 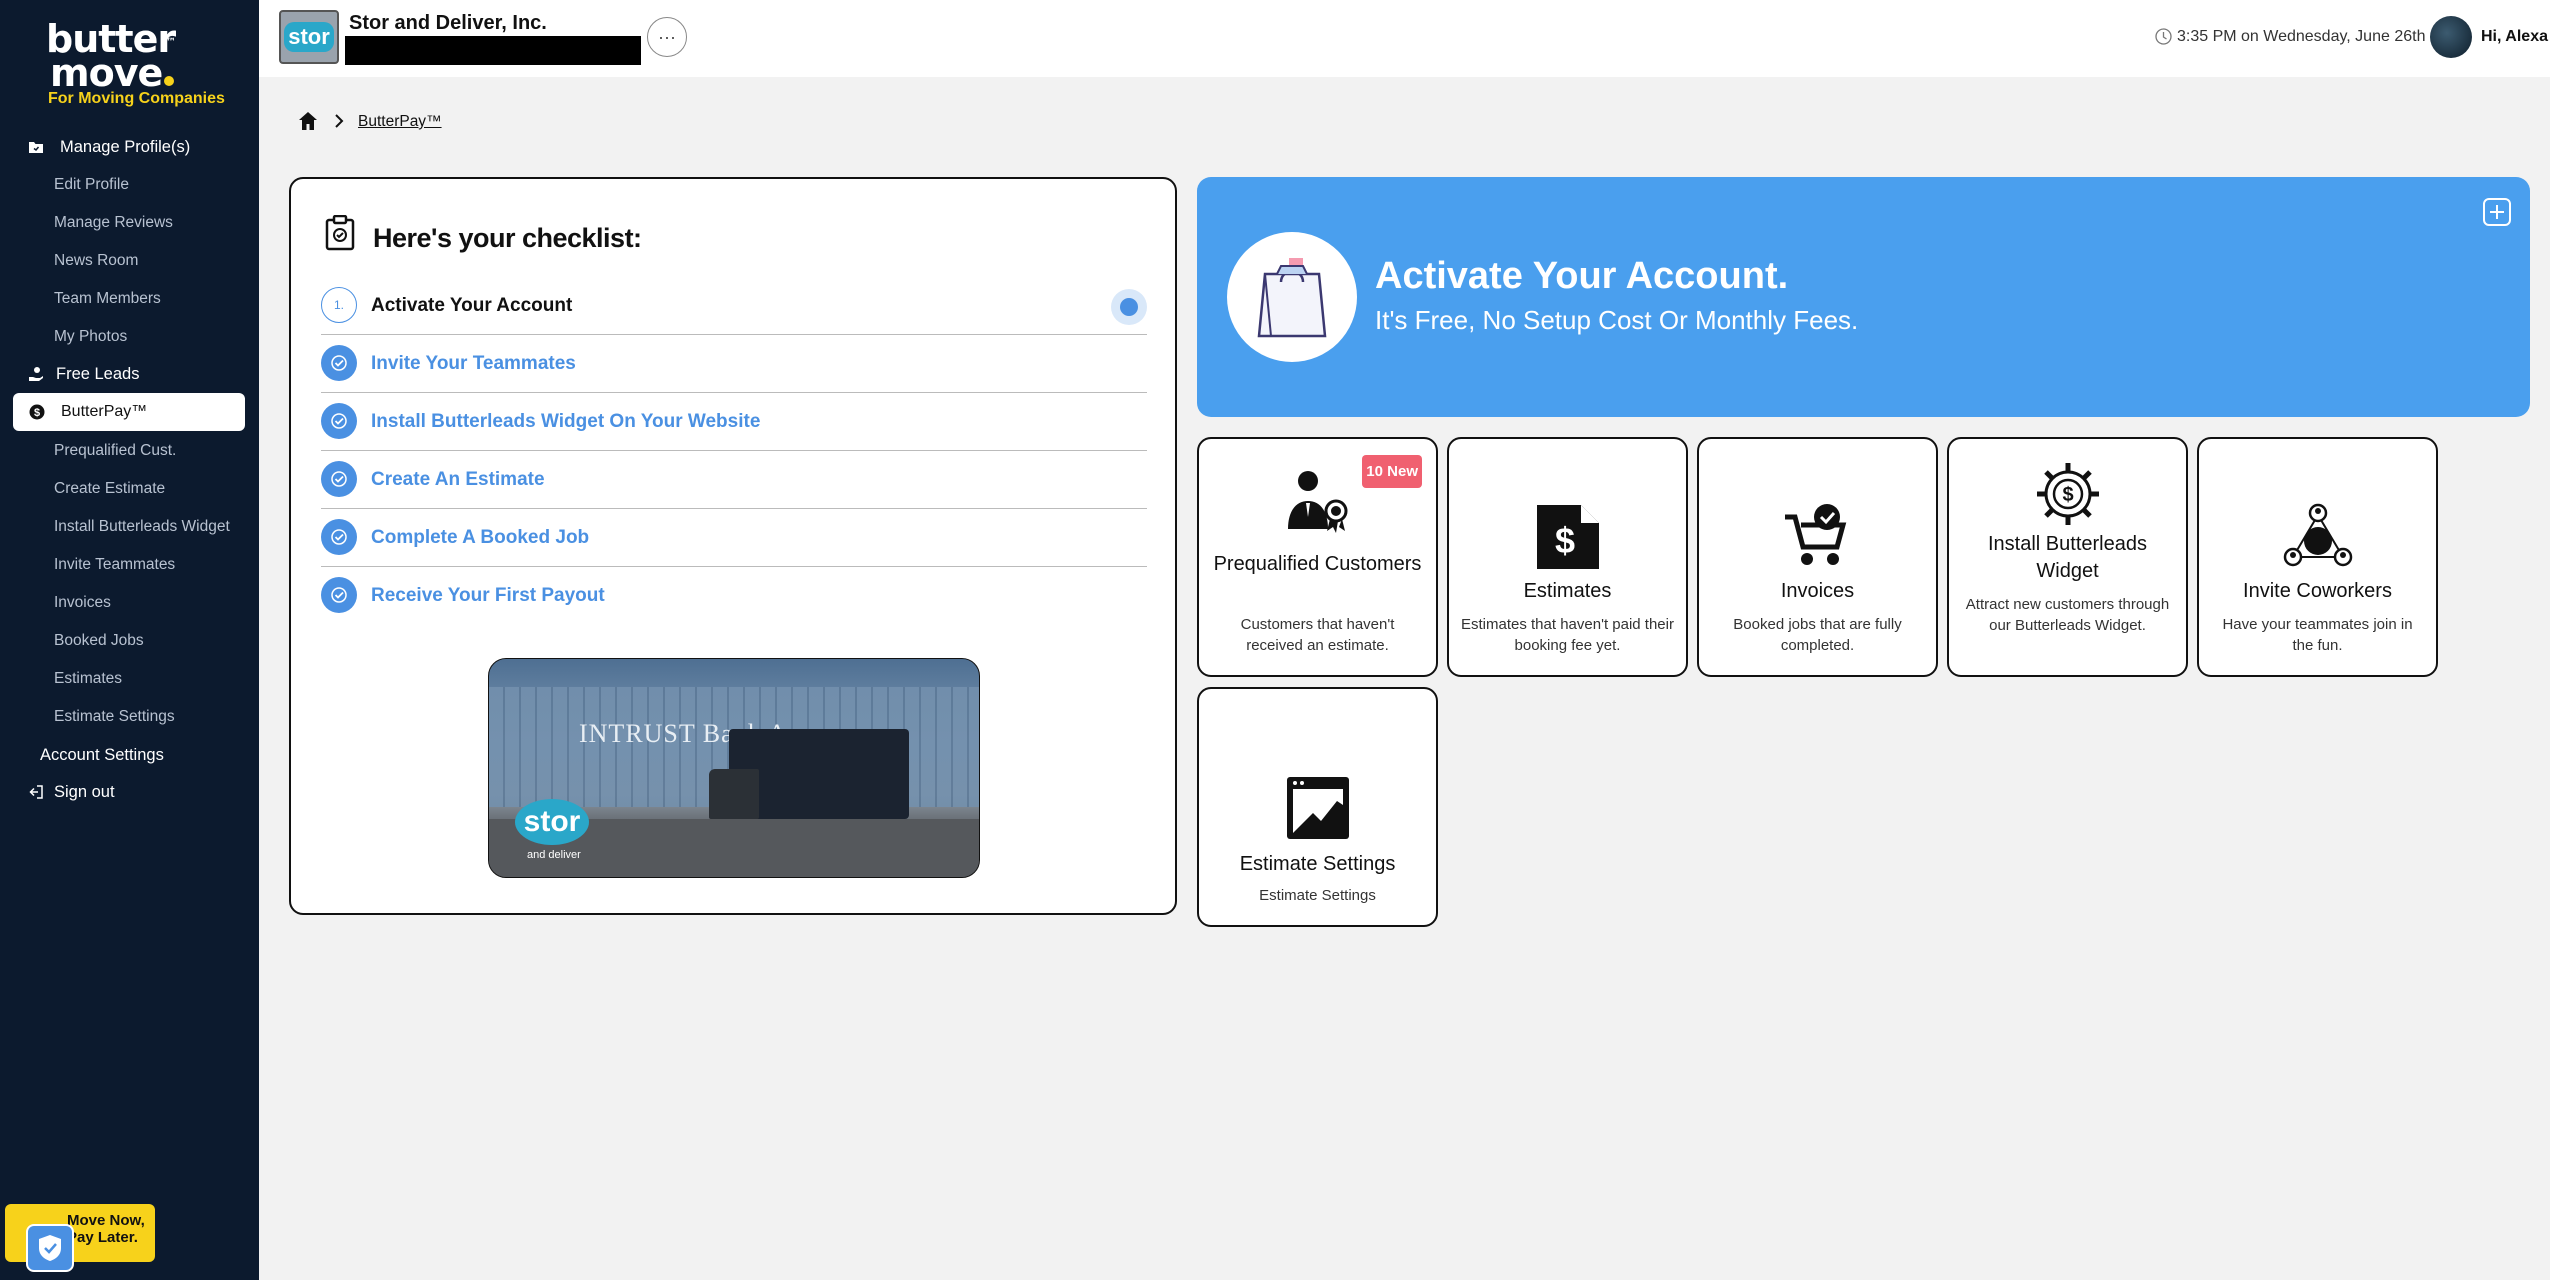 What do you see at coordinates (480, 537) in the screenshot?
I see `step-label: Complete A Booked Job` at bounding box center [480, 537].